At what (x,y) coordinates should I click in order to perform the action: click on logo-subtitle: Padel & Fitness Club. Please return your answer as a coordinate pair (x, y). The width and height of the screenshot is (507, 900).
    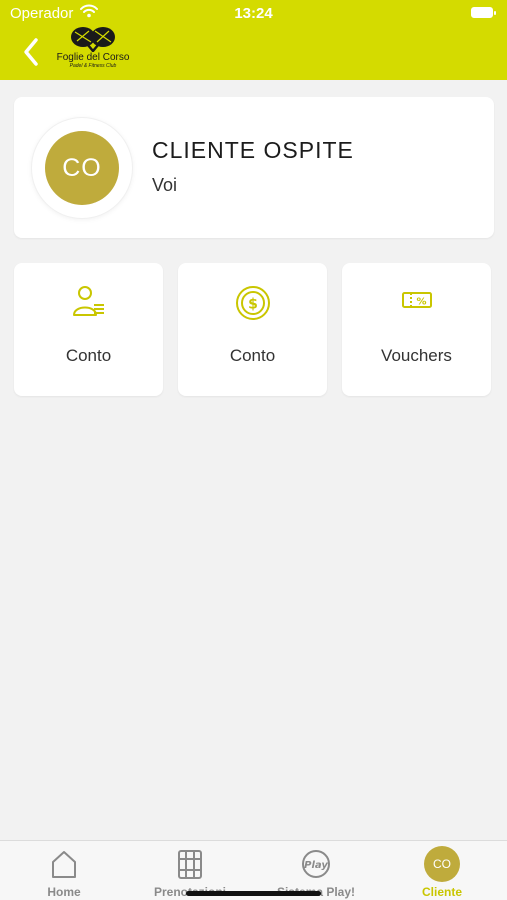
    Looking at the image, I should click on (93, 66).